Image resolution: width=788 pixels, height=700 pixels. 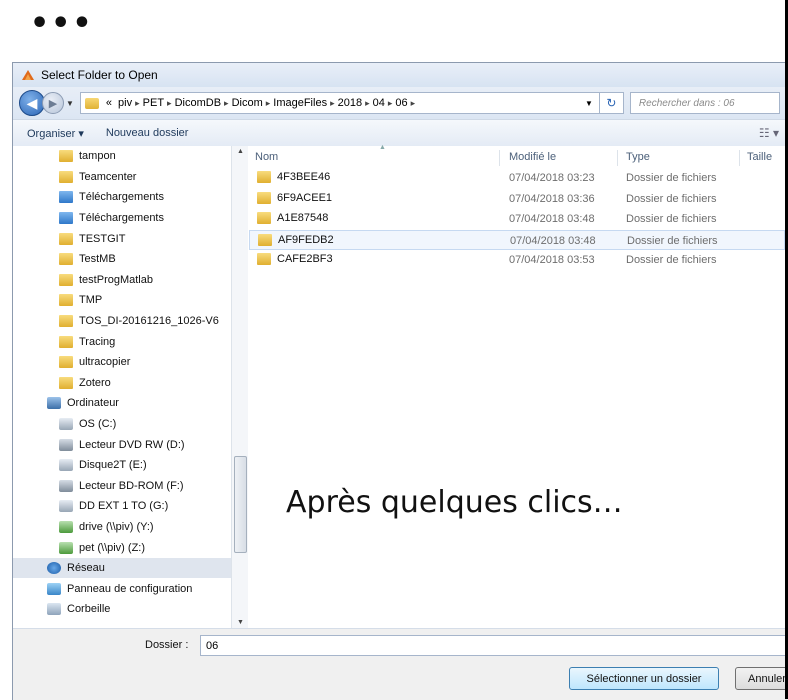 I want to click on cancel-button: Annuler, so click(x=761, y=678).